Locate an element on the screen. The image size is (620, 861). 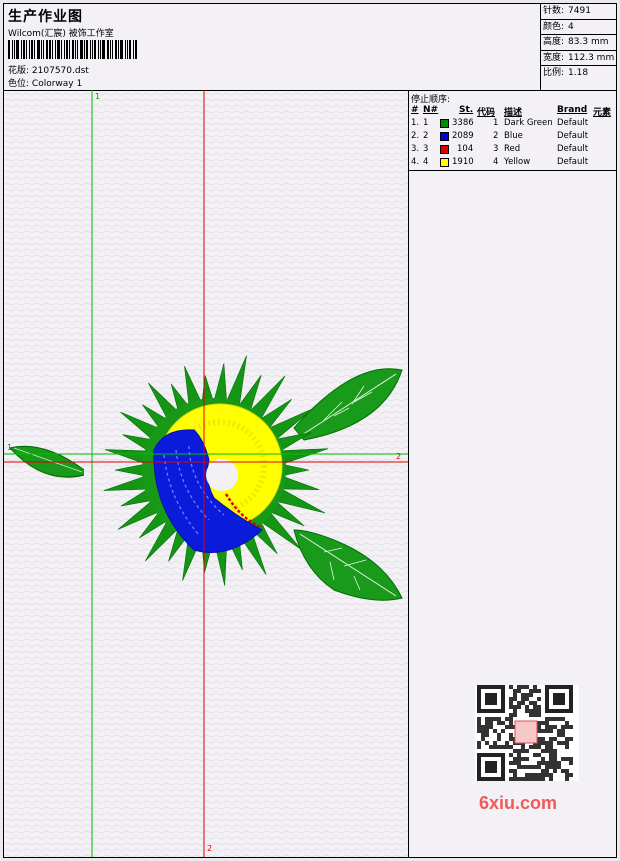
stat-value: 7491 is located at coordinates (579, 11).